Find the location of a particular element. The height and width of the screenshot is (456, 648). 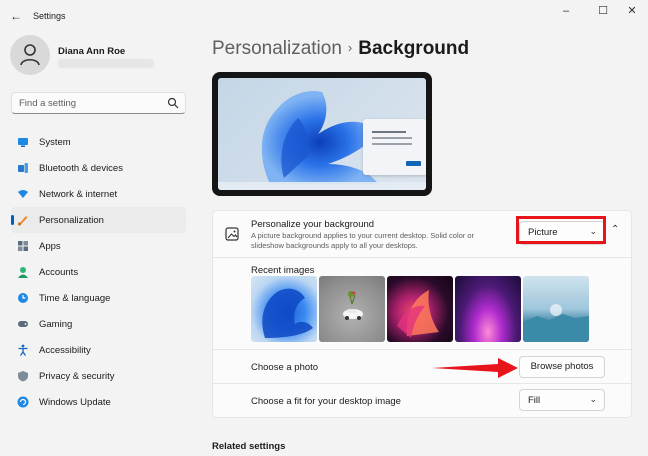

preview-screen is located at coordinates (322, 134).